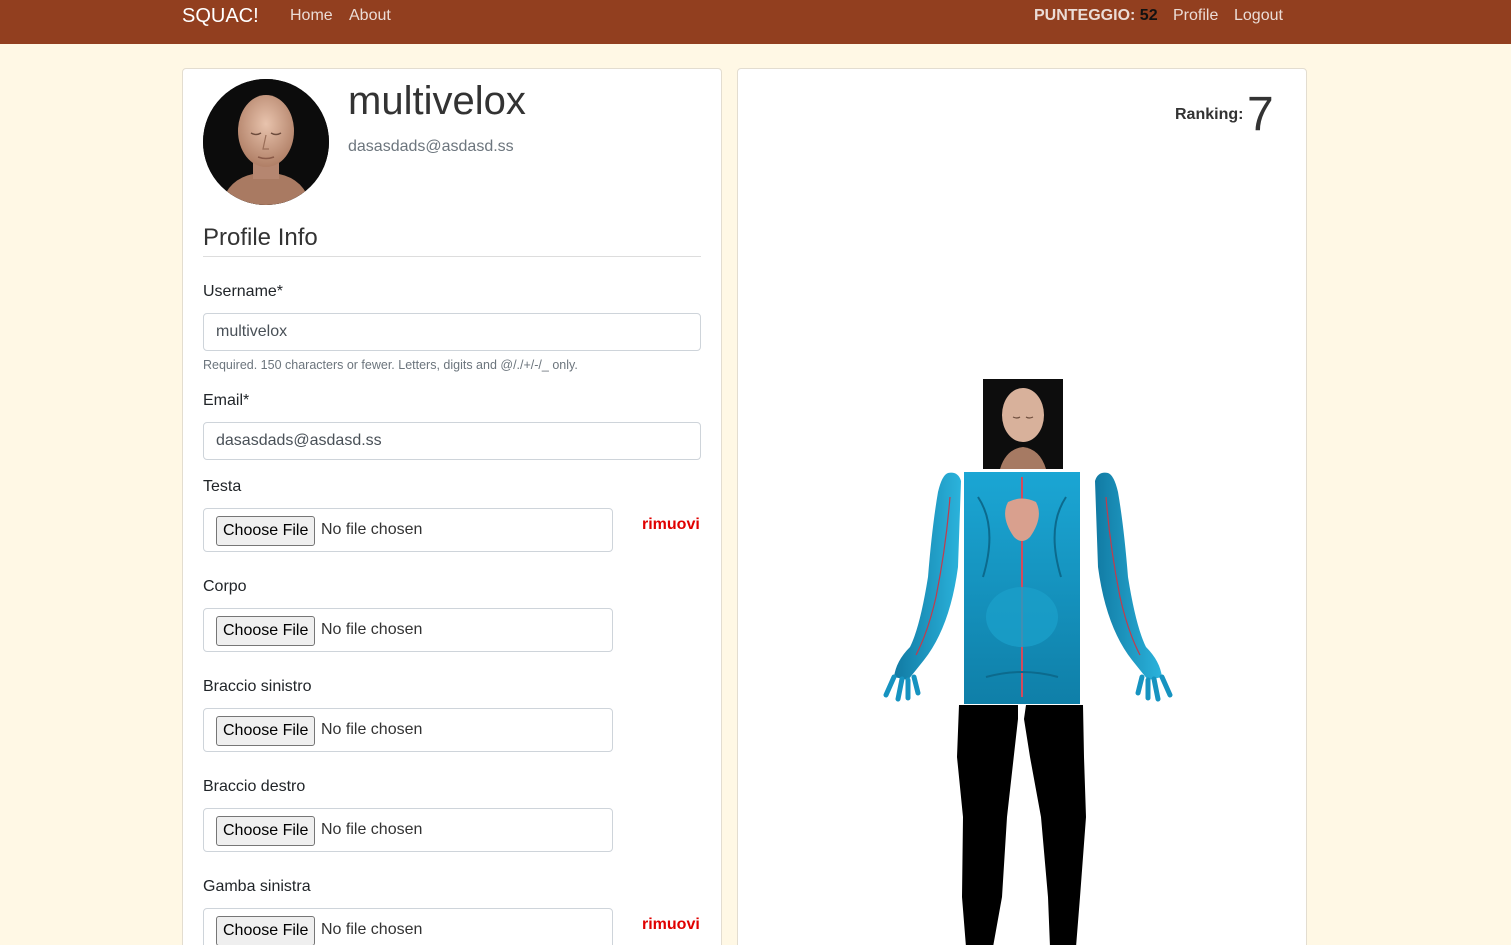  Describe the element at coordinates (1022, 588) in the screenshot. I see `body-torso-part` at that location.